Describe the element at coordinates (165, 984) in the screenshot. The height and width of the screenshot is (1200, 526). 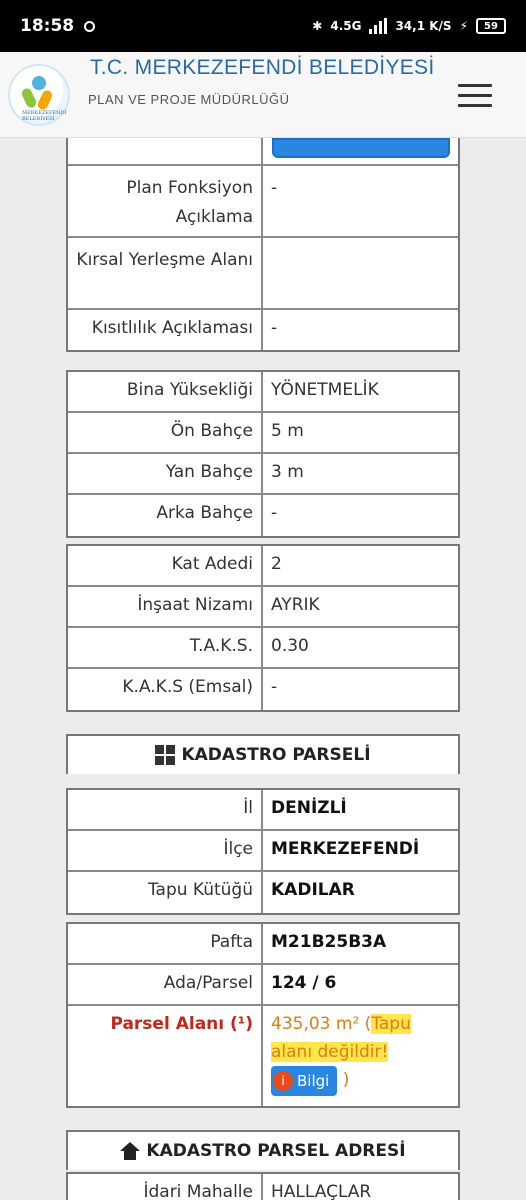
I see `row-label: Ada/Parsel` at that location.